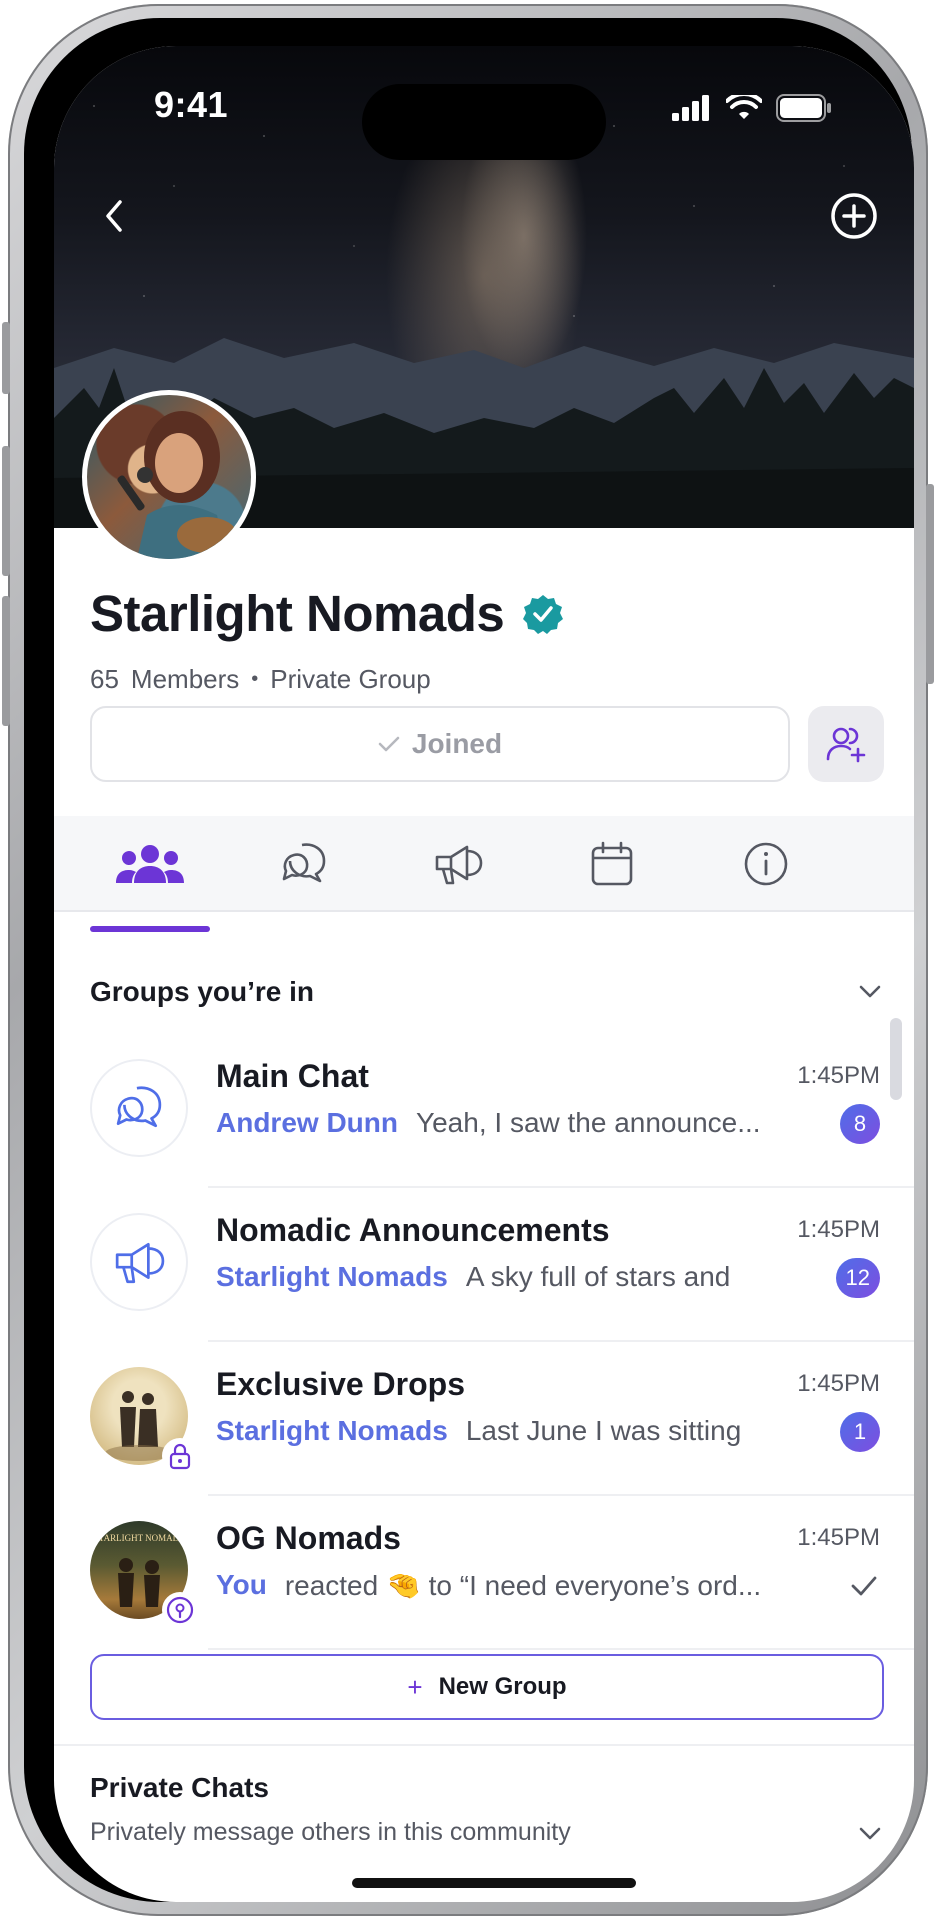 The image size is (936, 1920). I want to click on chat-preview: Starlight Nomads A sky full of stars and, so click(516, 1277).